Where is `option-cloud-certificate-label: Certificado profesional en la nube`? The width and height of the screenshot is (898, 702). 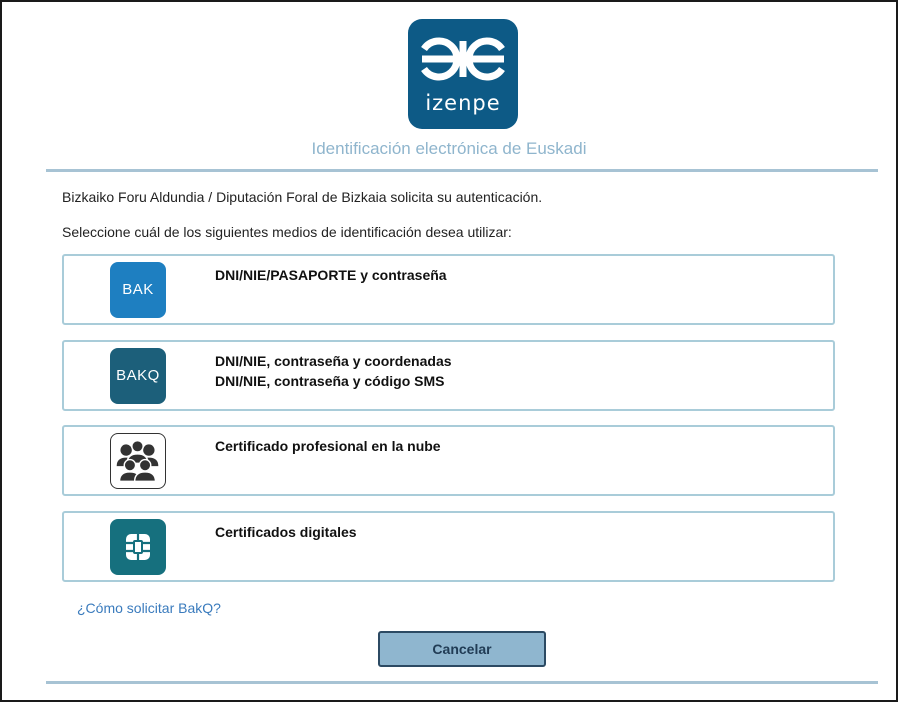
option-cloud-certificate-label: Certificado profesional en la nube is located at coordinates (328, 446).